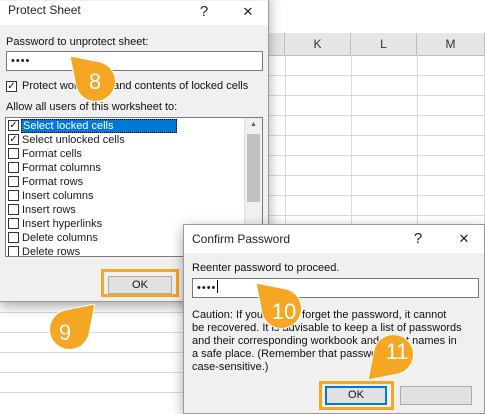 The height and width of the screenshot is (414, 485). I want to click on column-header-blank, so click(276, 44).